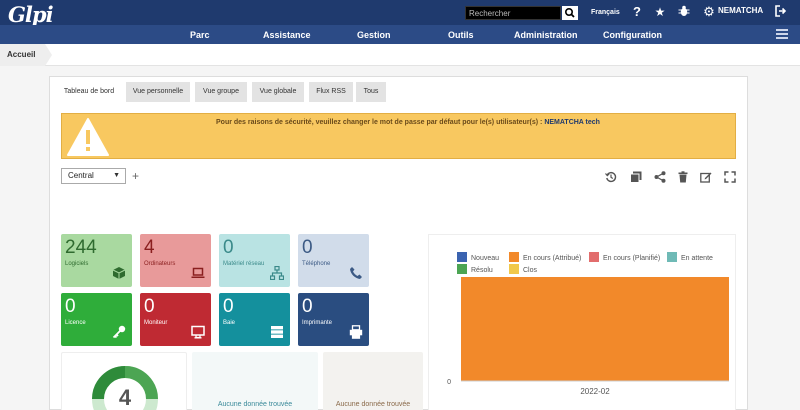 The width and height of the screenshot is (800, 410). I want to click on glpi-logo: Glpi, so click(31, 14).